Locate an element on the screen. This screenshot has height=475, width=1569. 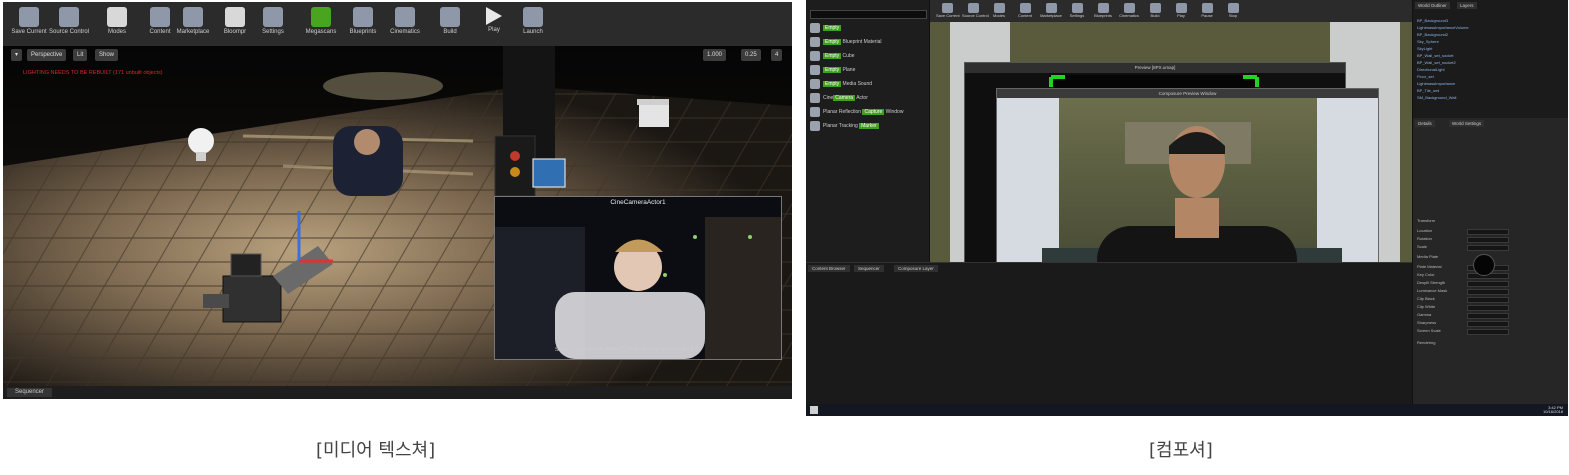
cinematics-icon is located at coordinates (405, 17).